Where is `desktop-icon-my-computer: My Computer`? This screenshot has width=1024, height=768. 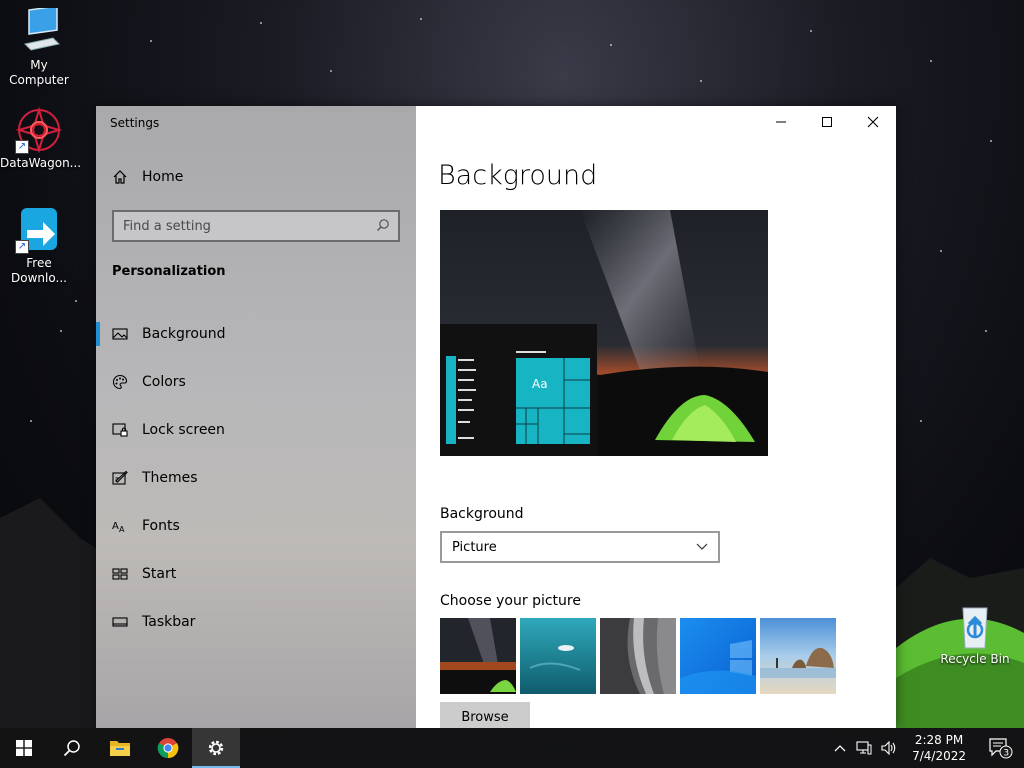
desktop-icon-my-computer: My Computer is located at coordinates (39, 46).